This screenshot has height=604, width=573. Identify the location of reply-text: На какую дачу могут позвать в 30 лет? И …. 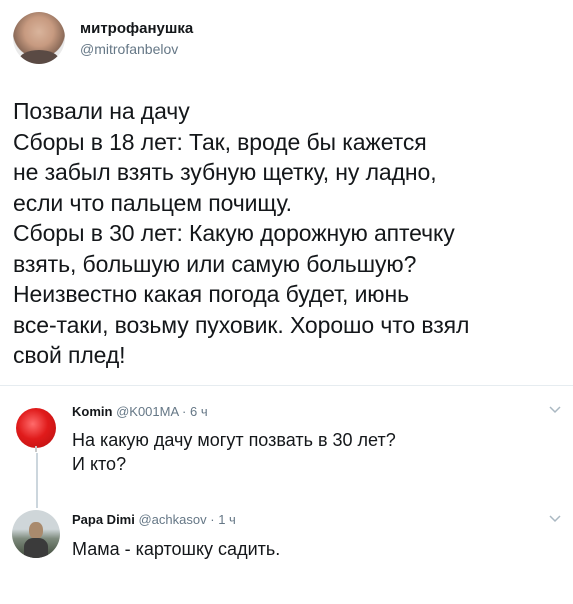
(234, 452).